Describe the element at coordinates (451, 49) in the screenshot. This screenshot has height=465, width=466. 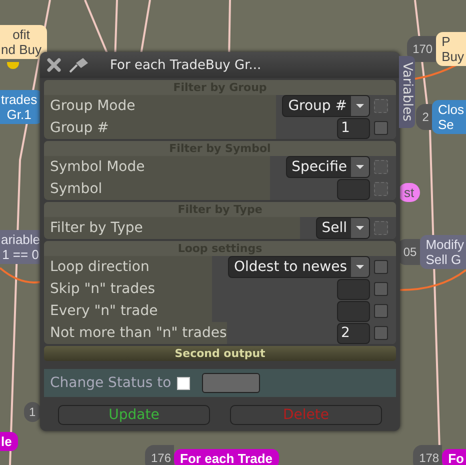
I see `diagram-node: P Buy` at that location.